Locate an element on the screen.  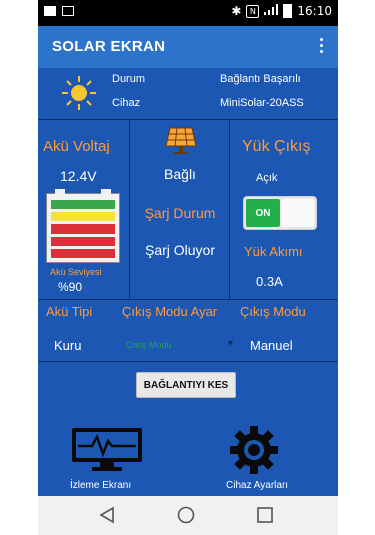
app-bar: SOLAR EKRAN is located at coordinates (188, 47).